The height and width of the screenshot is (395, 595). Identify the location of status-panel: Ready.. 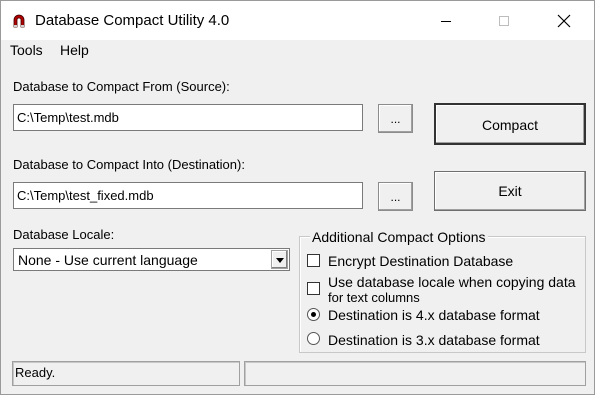
(126, 373).